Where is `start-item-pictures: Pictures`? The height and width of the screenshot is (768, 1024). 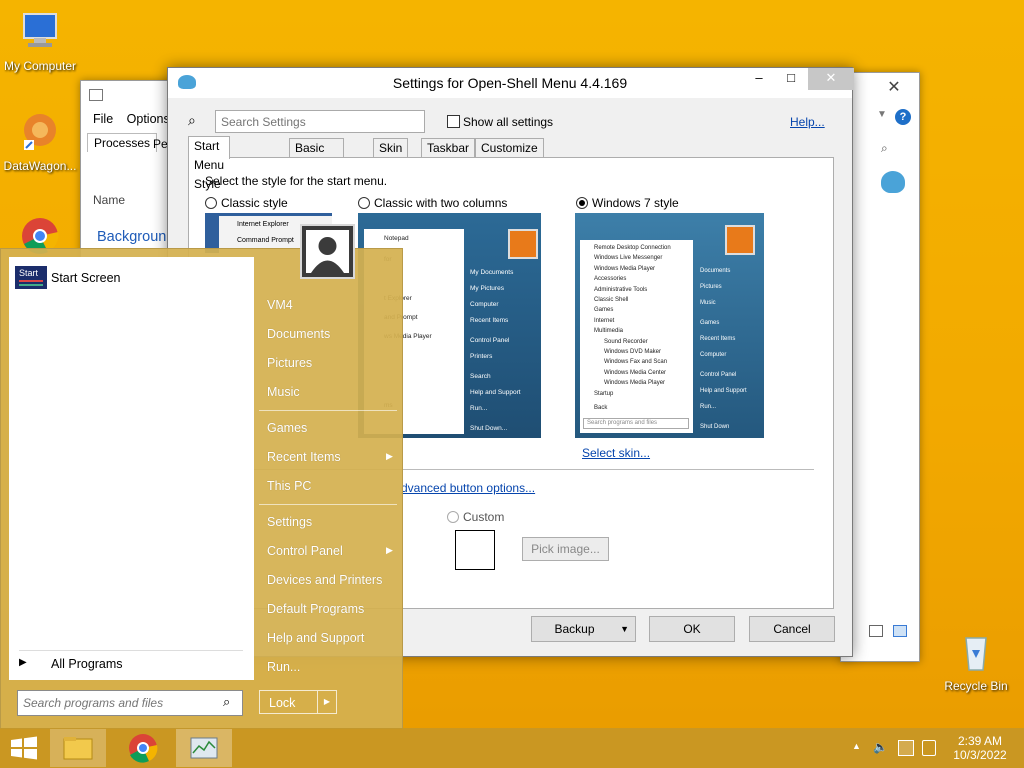
start-item-pictures: Pictures is located at coordinates (289, 363).